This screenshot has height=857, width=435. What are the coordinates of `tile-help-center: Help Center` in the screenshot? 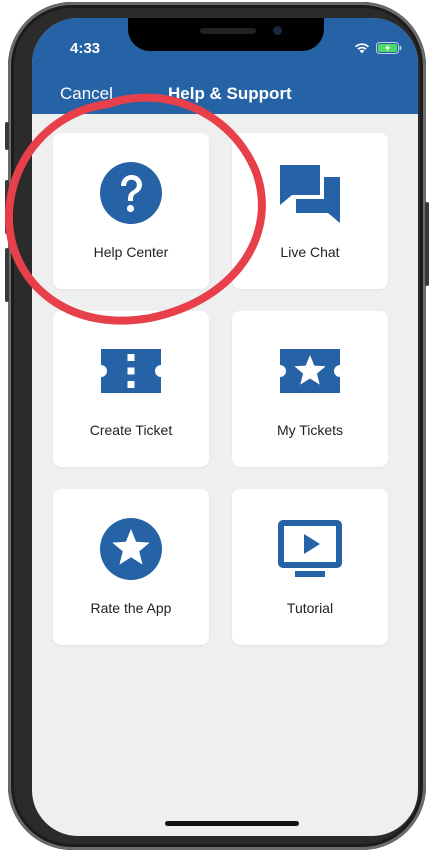 It's located at (131, 211).